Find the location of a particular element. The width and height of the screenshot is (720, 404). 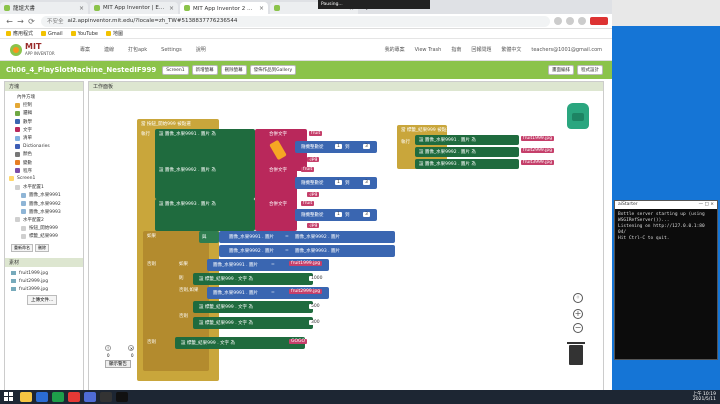

account-menu: teachers@1001@gmail.com is located at coordinates (566, 50).